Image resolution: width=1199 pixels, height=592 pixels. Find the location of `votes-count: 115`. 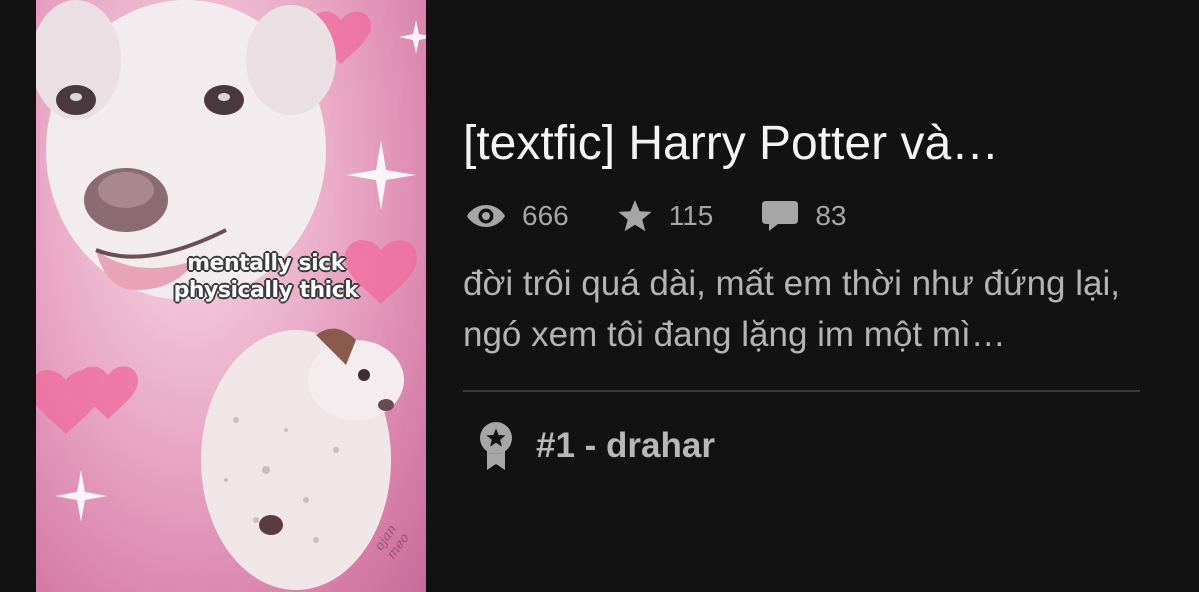

votes-count: 115 is located at coordinates (691, 215).